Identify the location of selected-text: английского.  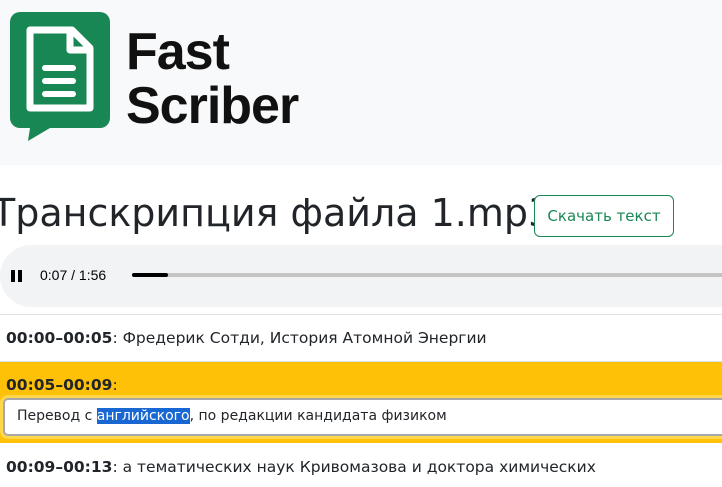
(143, 416).